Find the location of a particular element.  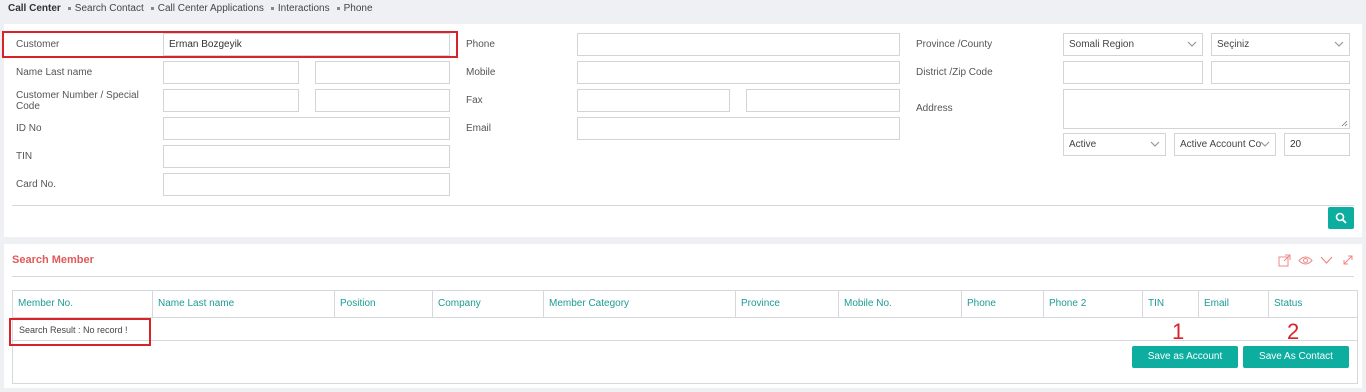

status-select: Active is located at coordinates (1114, 144).